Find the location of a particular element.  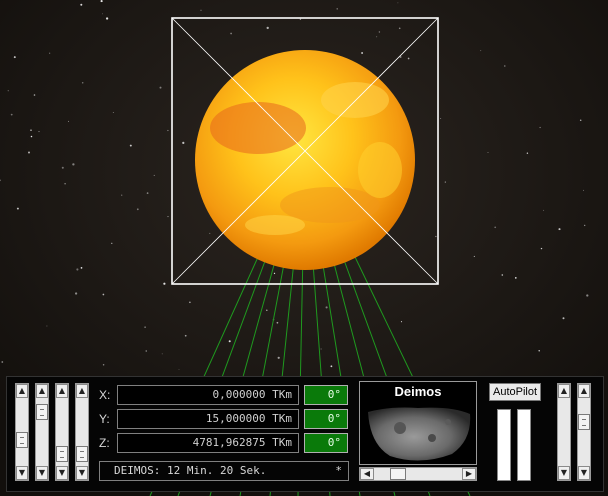

zoom-scrollbar-2: ▲ ▼ is located at coordinates (584, 432).